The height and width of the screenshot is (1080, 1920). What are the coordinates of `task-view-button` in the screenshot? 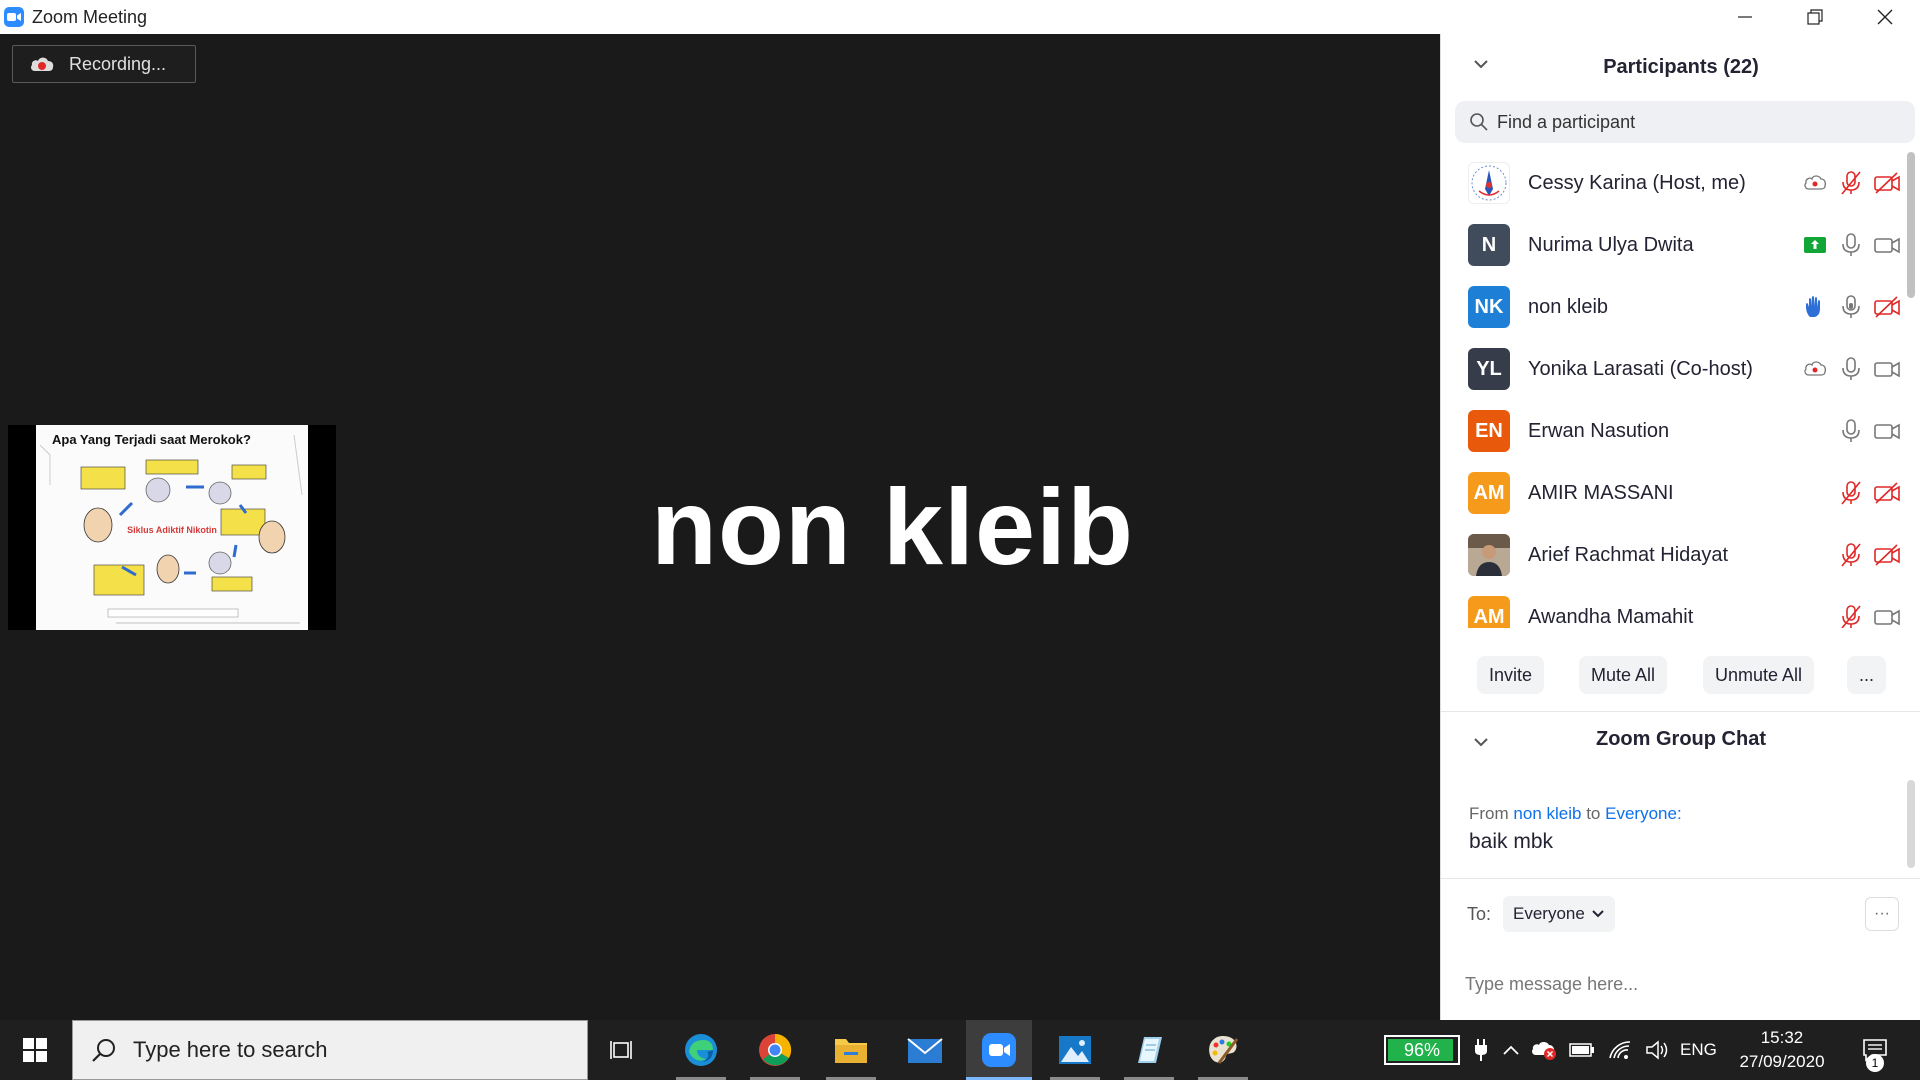 It's located at (623, 1050).